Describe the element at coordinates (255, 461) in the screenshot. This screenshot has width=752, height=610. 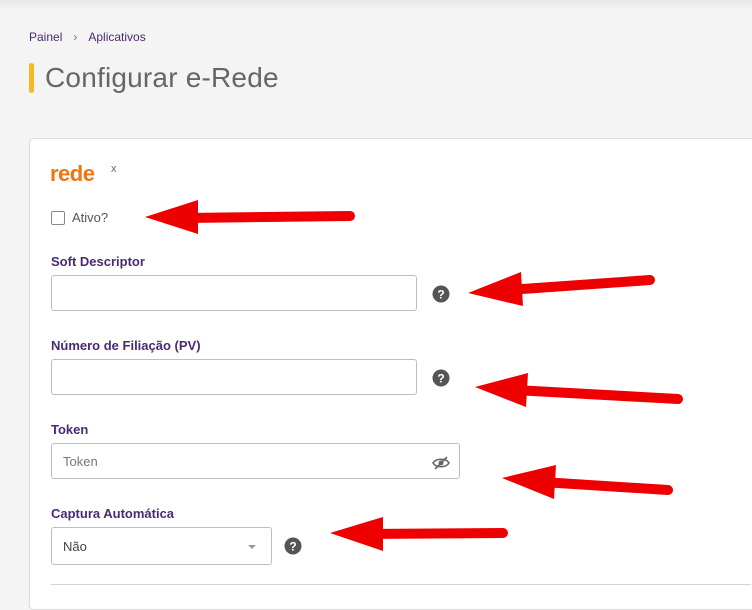
I see `token-input` at that location.